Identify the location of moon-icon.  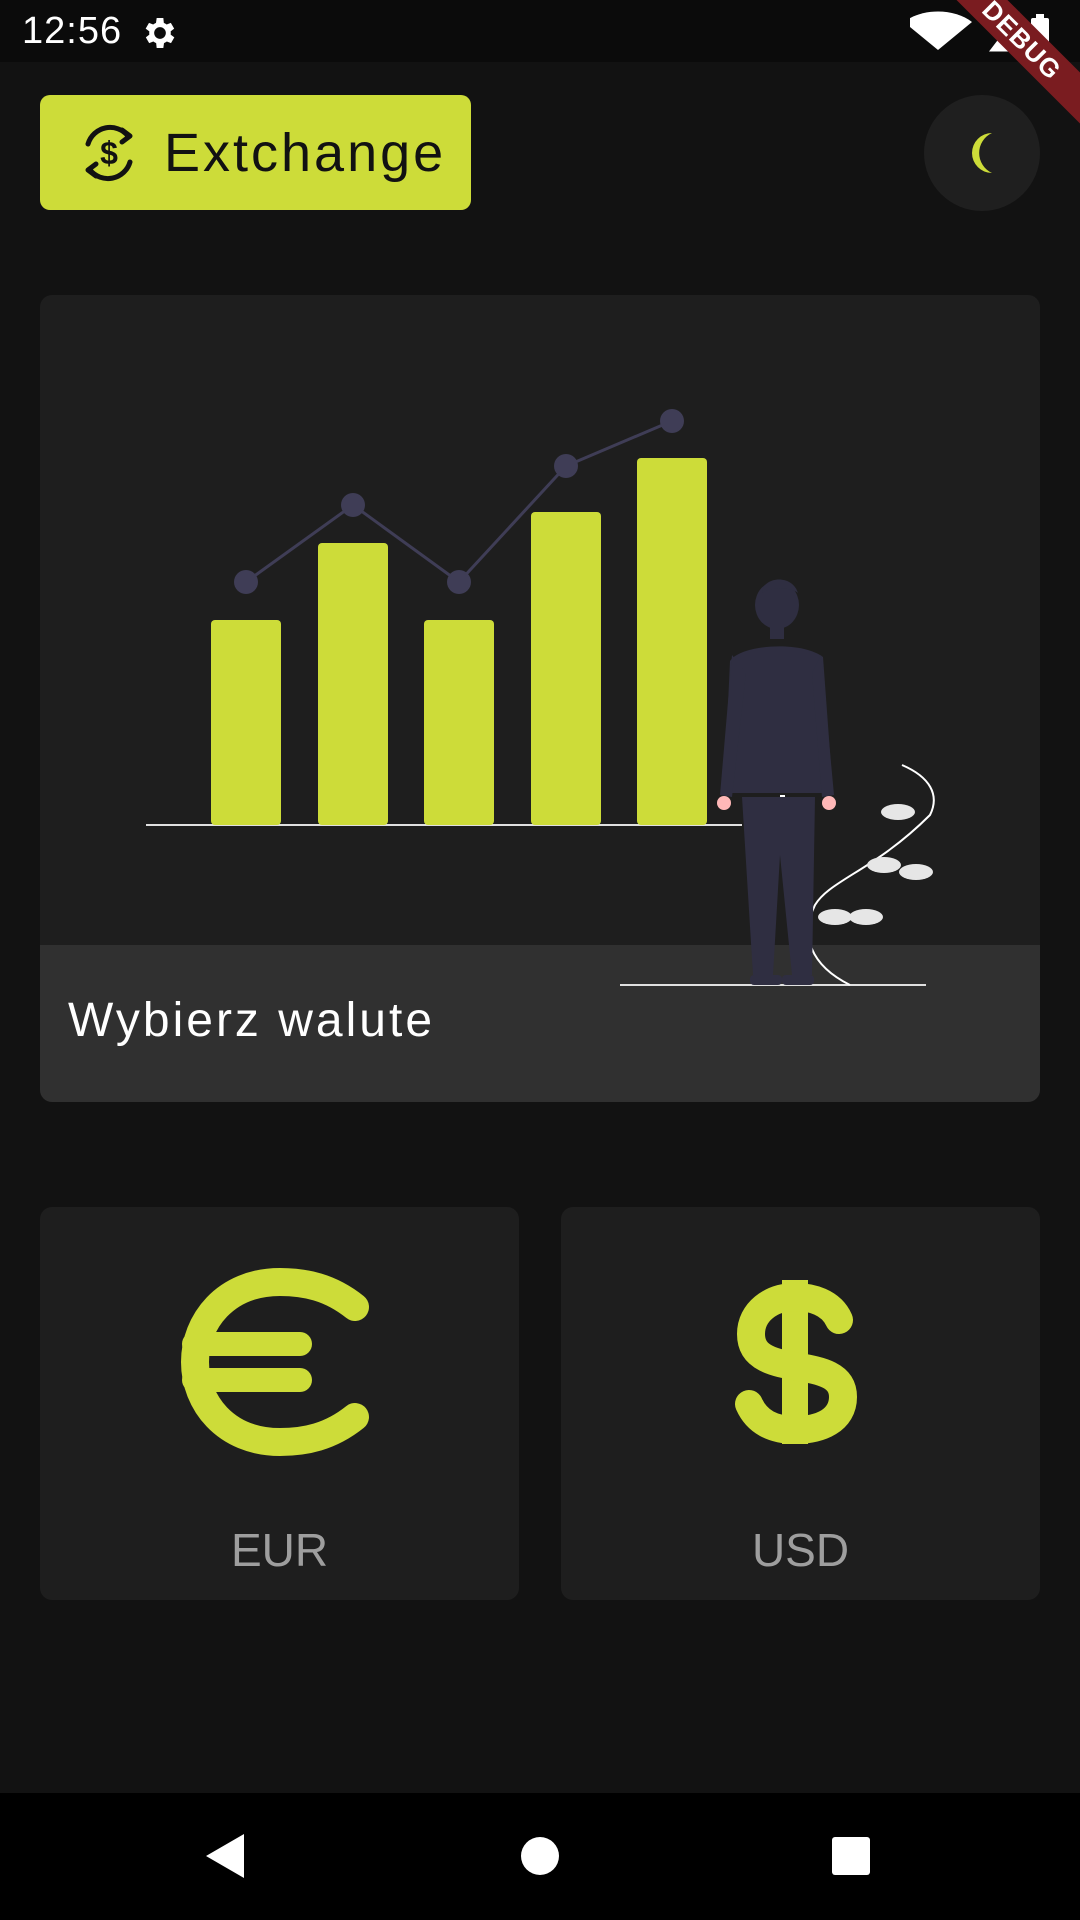
(982, 153).